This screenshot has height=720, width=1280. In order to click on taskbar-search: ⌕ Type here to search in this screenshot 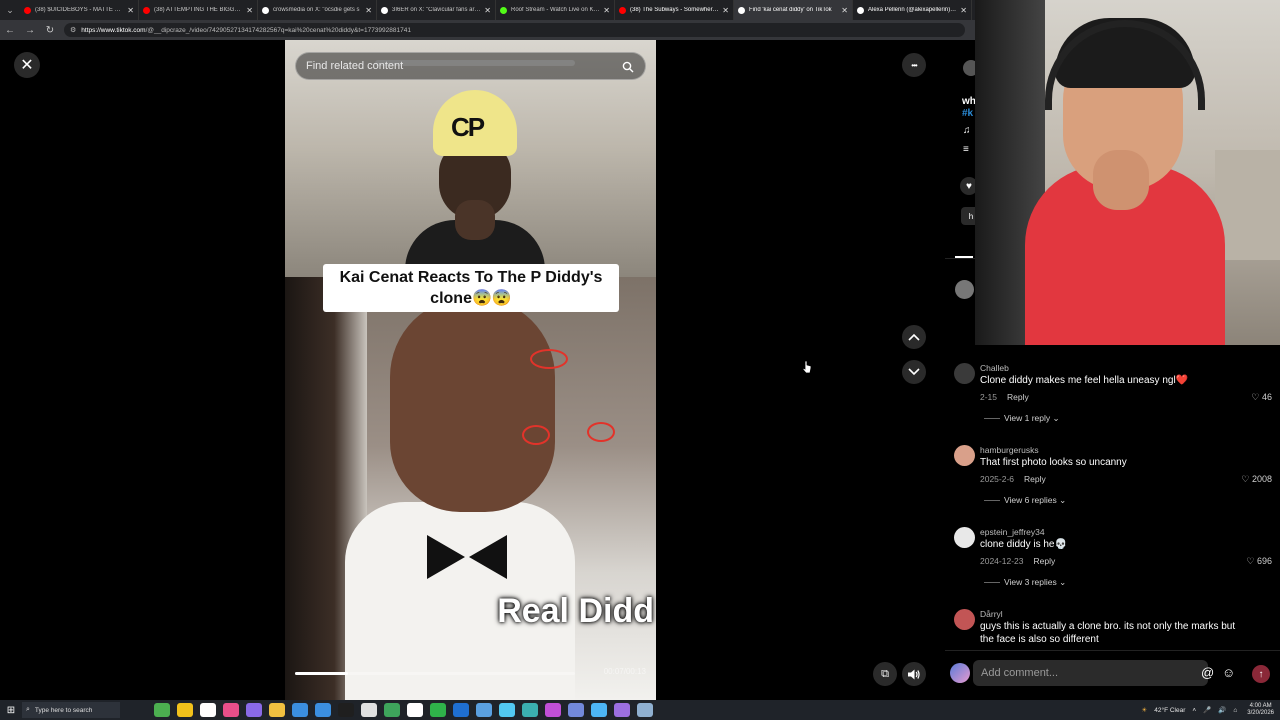, I will do `click(71, 710)`.